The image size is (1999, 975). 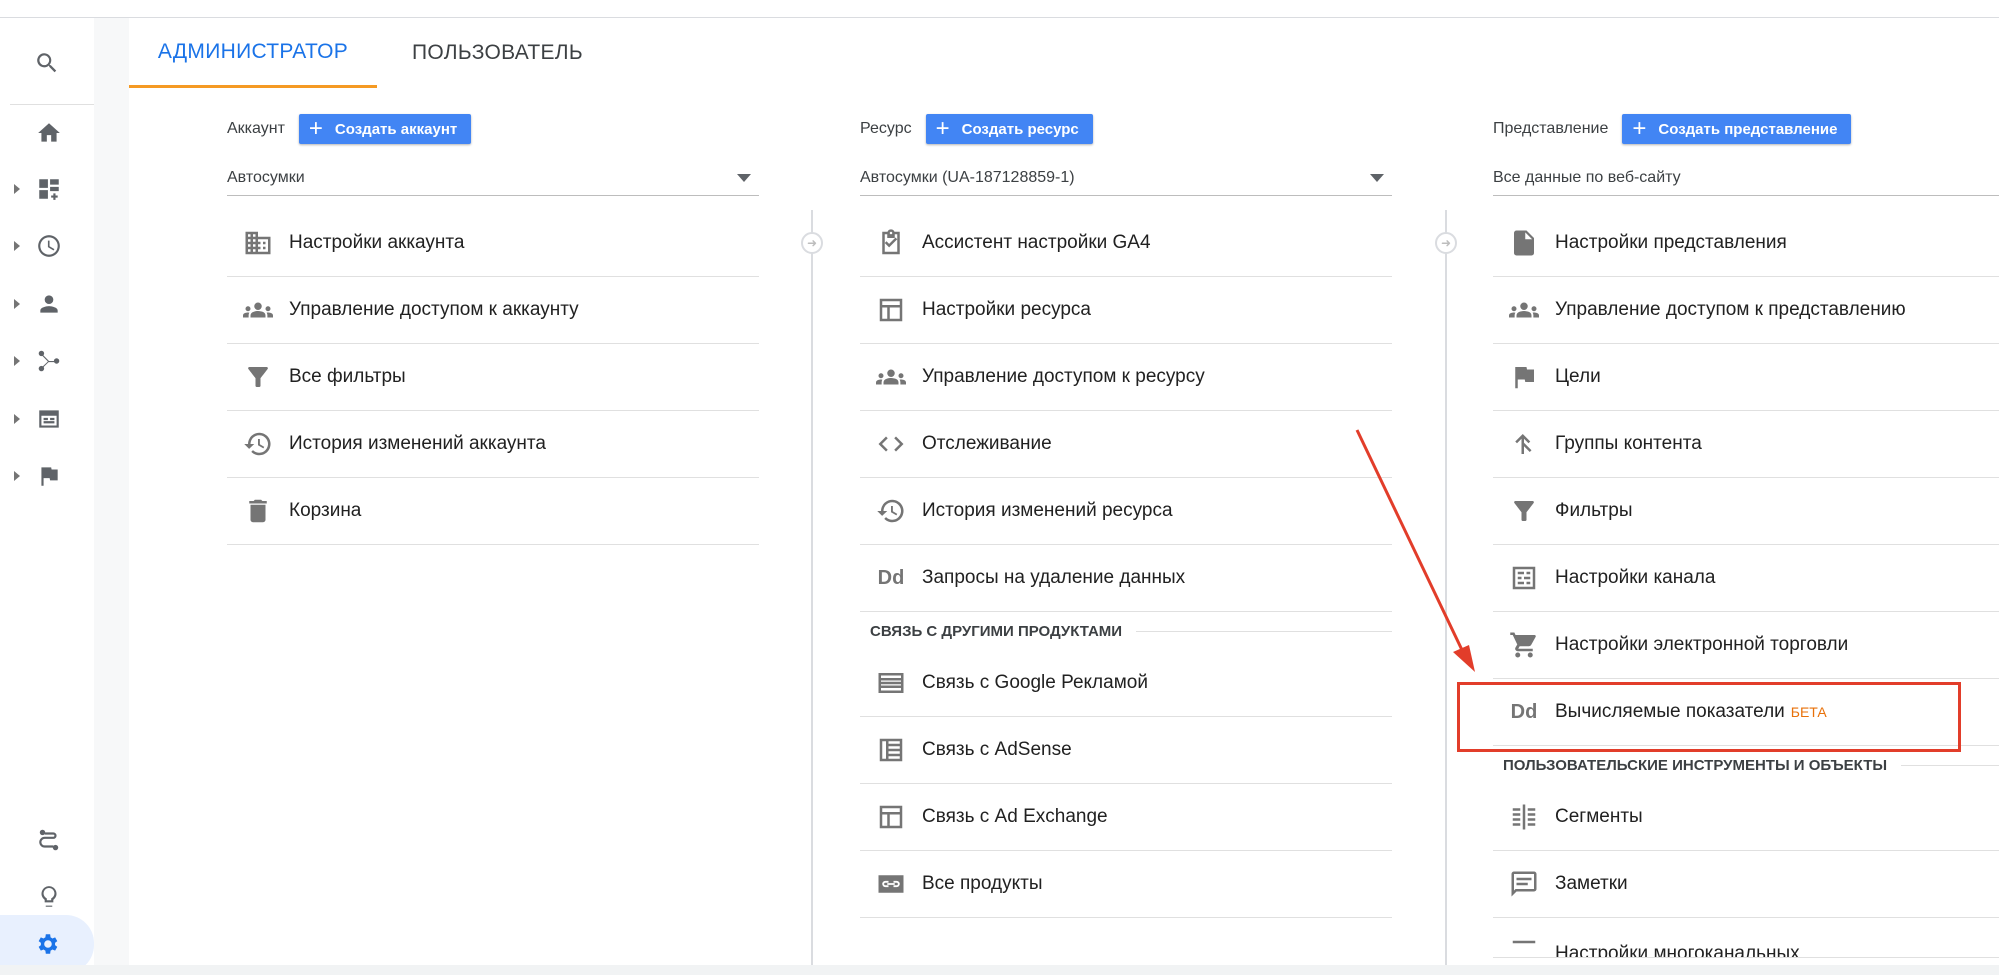 What do you see at coordinates (47, 63) in the screenshot?
I see `search-icon` at bounding box center [47, 63].